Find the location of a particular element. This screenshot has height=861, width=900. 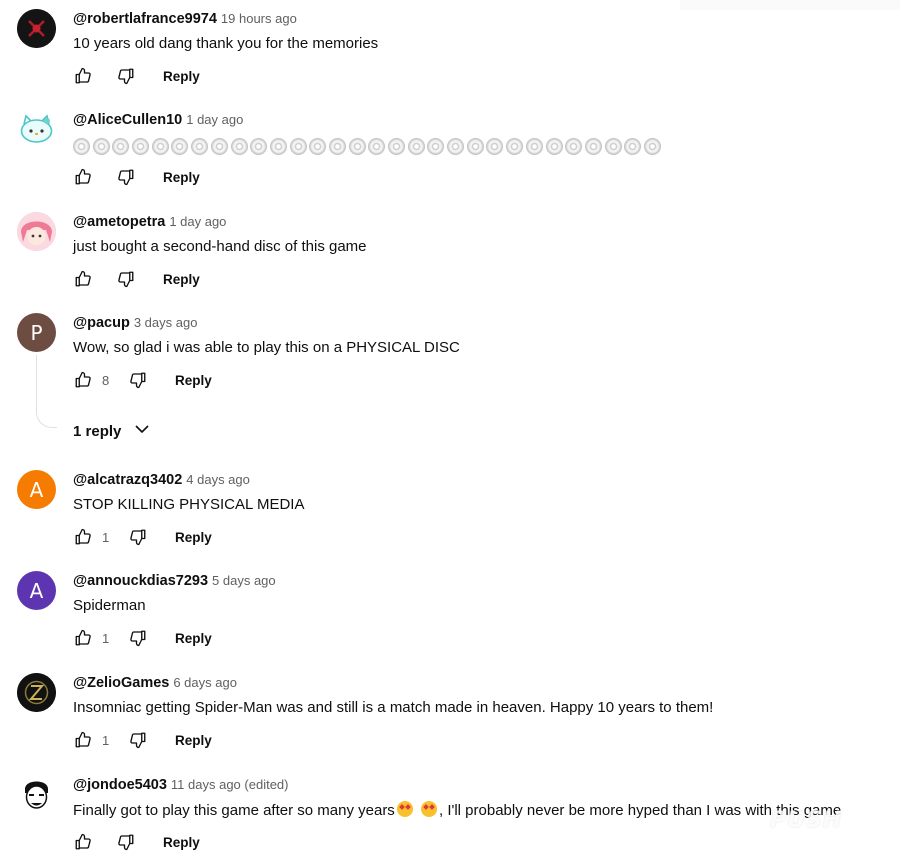

comment-author: @annouckdias7293 is located at coordinates (140, 581).